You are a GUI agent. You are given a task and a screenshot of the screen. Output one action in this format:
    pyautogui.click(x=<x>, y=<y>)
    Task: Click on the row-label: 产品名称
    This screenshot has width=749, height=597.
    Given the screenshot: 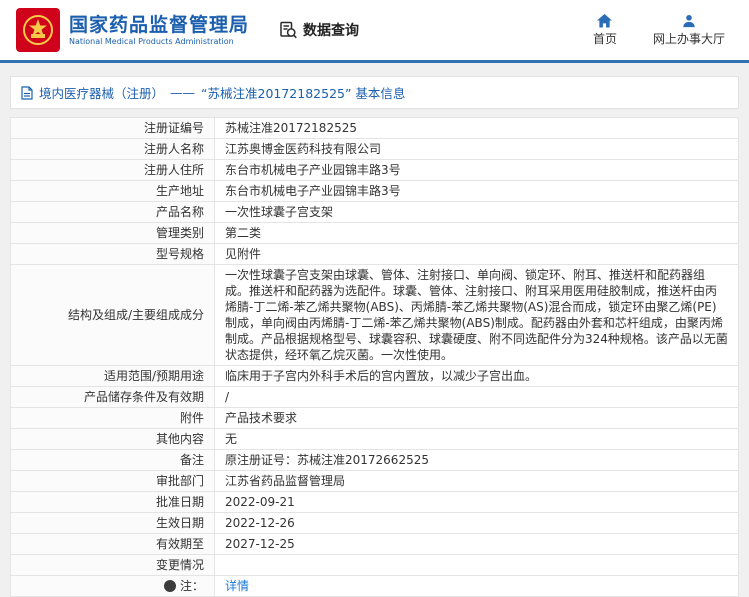 What is the action you would take?
    pyautogui.click(x=112, y=212)
    